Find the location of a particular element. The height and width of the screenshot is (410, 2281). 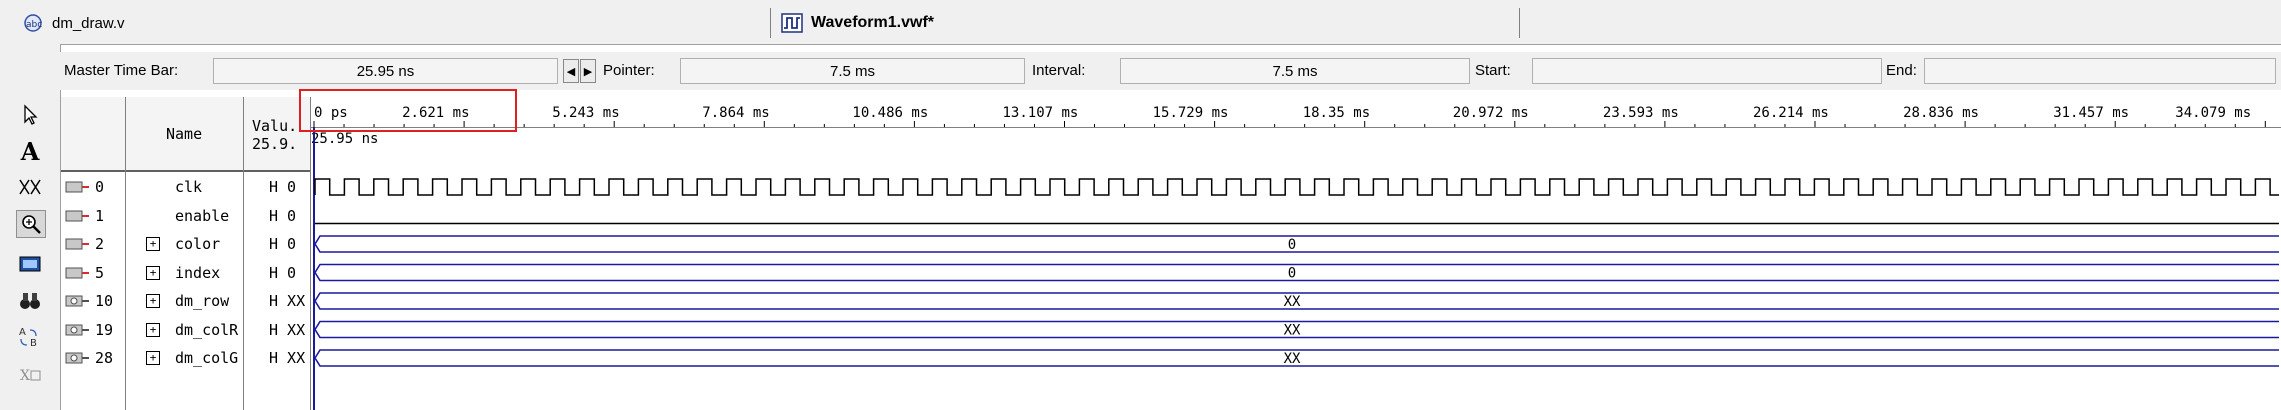

svg-text: A is located at coordinates (22, 332).